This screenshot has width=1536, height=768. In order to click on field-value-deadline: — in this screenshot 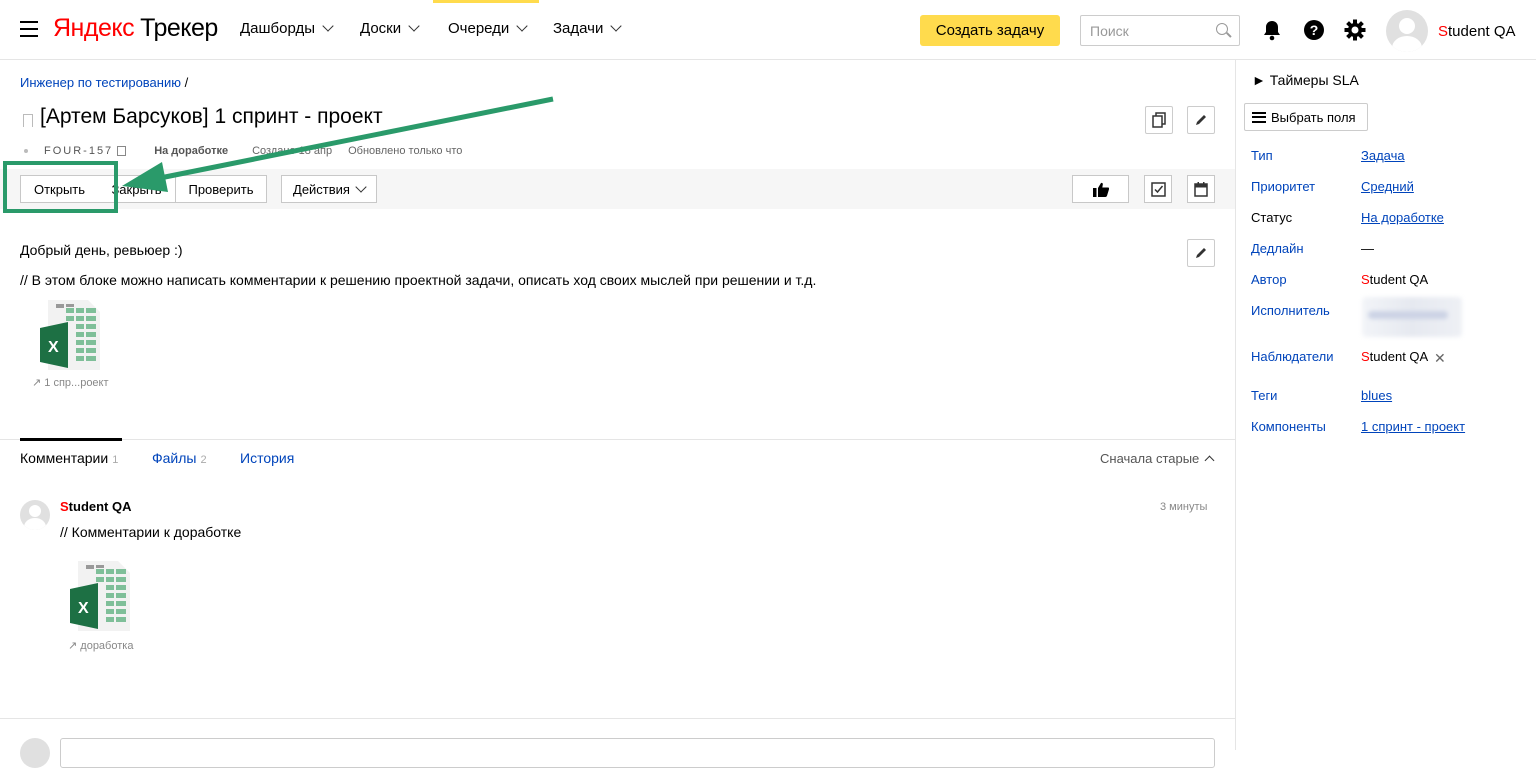, I will do `click(1367, 248)`.